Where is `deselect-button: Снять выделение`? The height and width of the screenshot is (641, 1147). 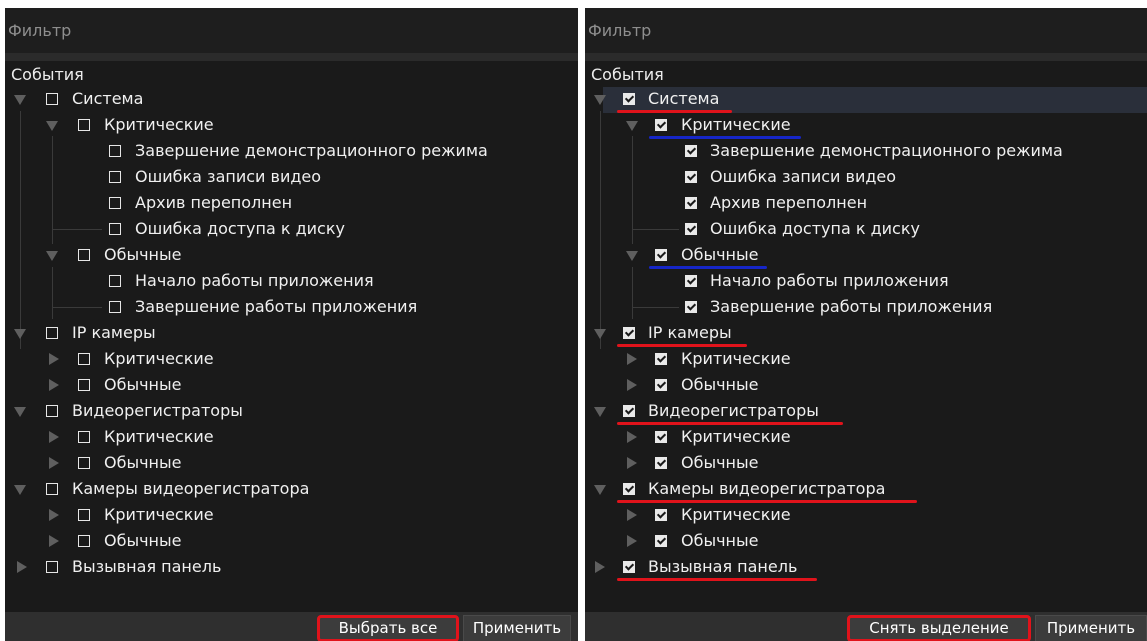 deselect-button: Снять выделение is located at coordinates (939, 628).